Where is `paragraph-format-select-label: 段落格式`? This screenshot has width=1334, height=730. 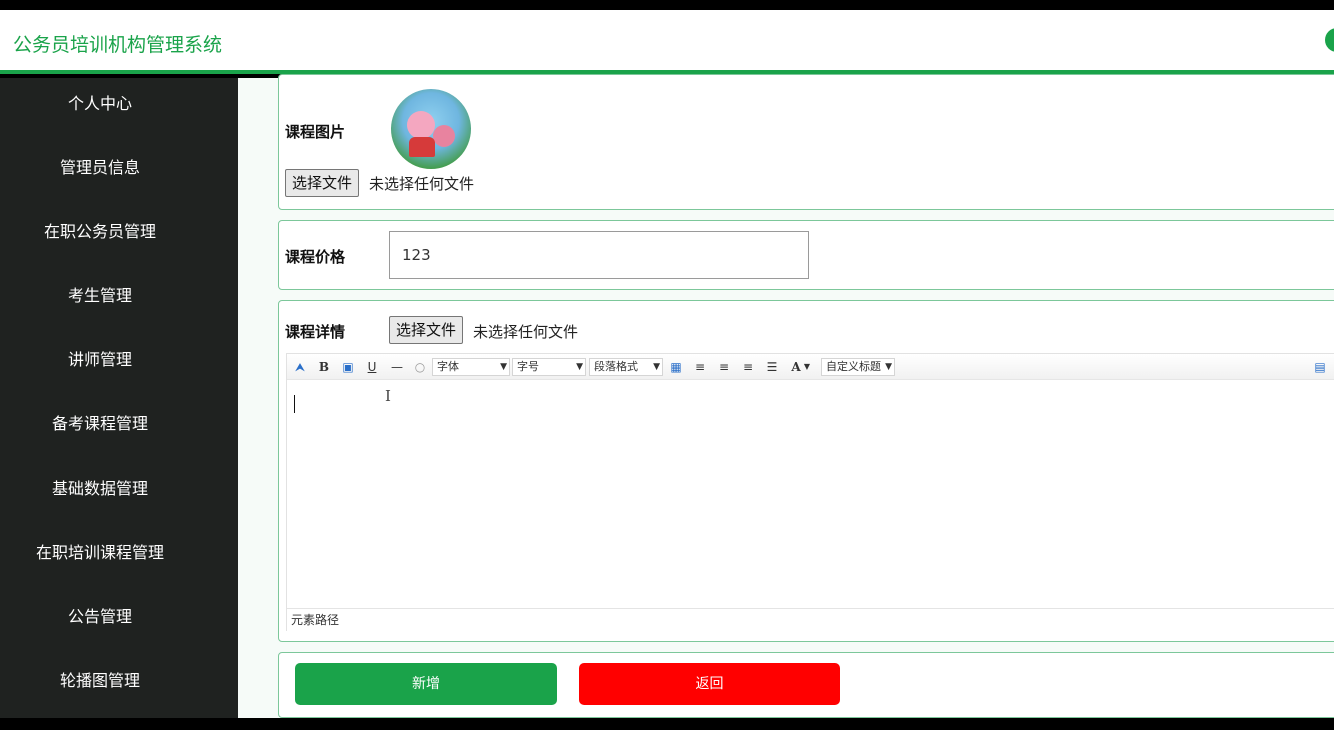 paragraph-format-select-label: 段落格式 is located at coordinates (616, 366).